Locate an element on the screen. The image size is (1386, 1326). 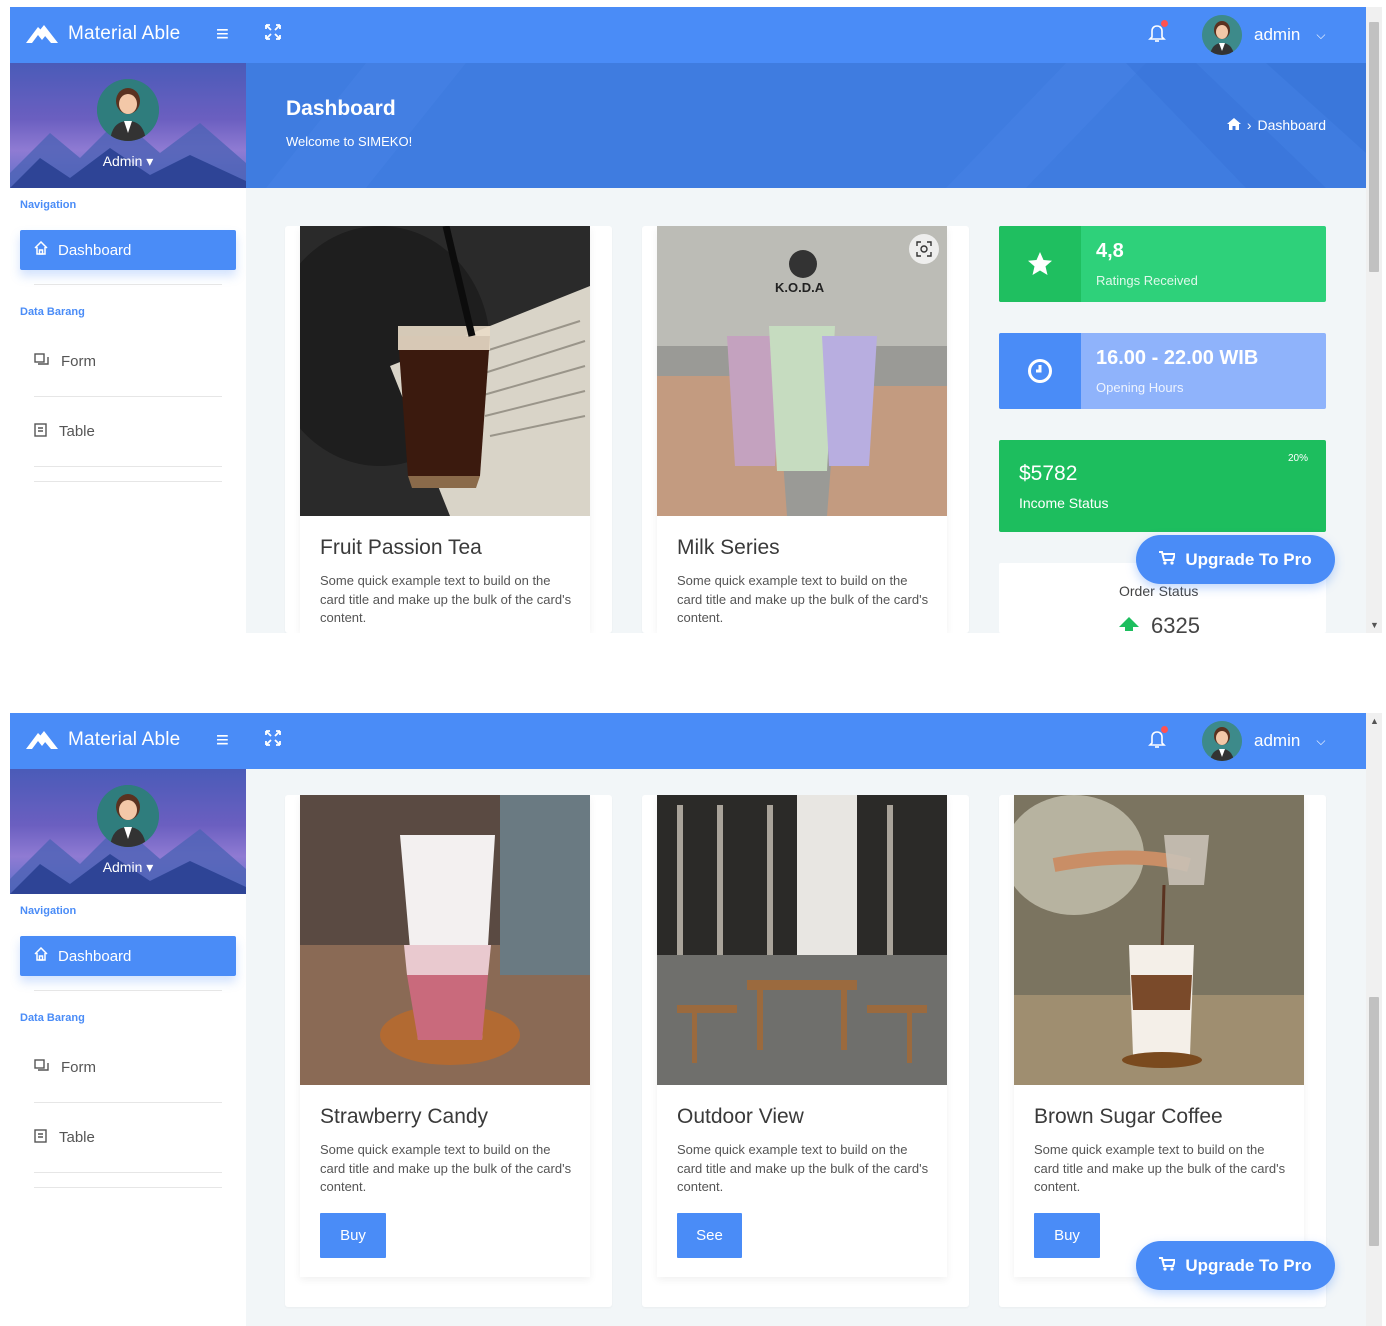
scroll-up-icon: ▲ is located at coordinates (1374, 721).